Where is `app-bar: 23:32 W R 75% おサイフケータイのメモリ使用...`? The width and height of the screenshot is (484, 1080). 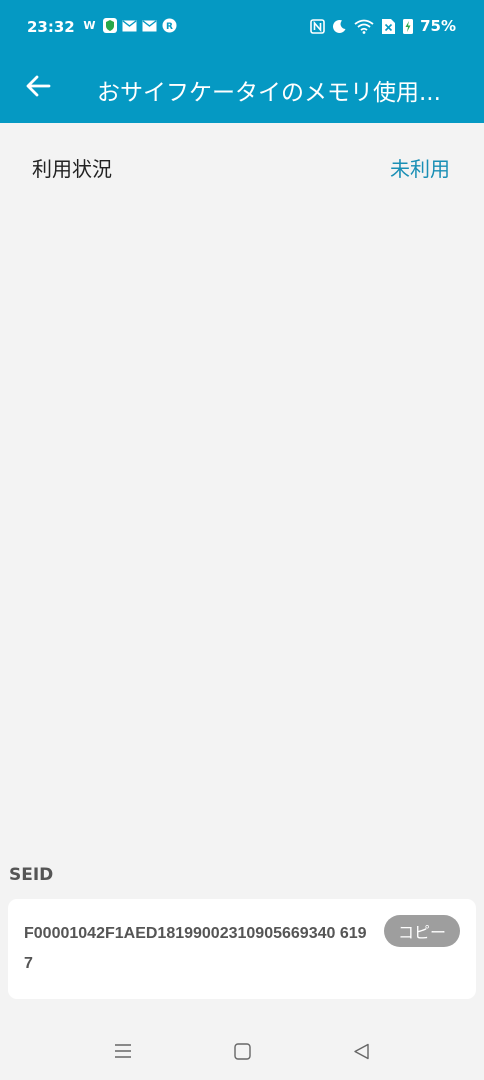
app-bar: 23:32 W R 75% おサイフケータイのメモリ使用... is located at coordinates (242, 61).